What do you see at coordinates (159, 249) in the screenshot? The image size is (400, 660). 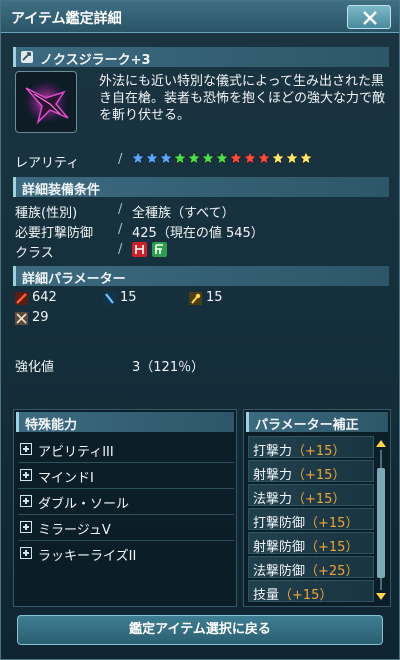 I see `fighter-class-icon` at bounding box center [159, 249].